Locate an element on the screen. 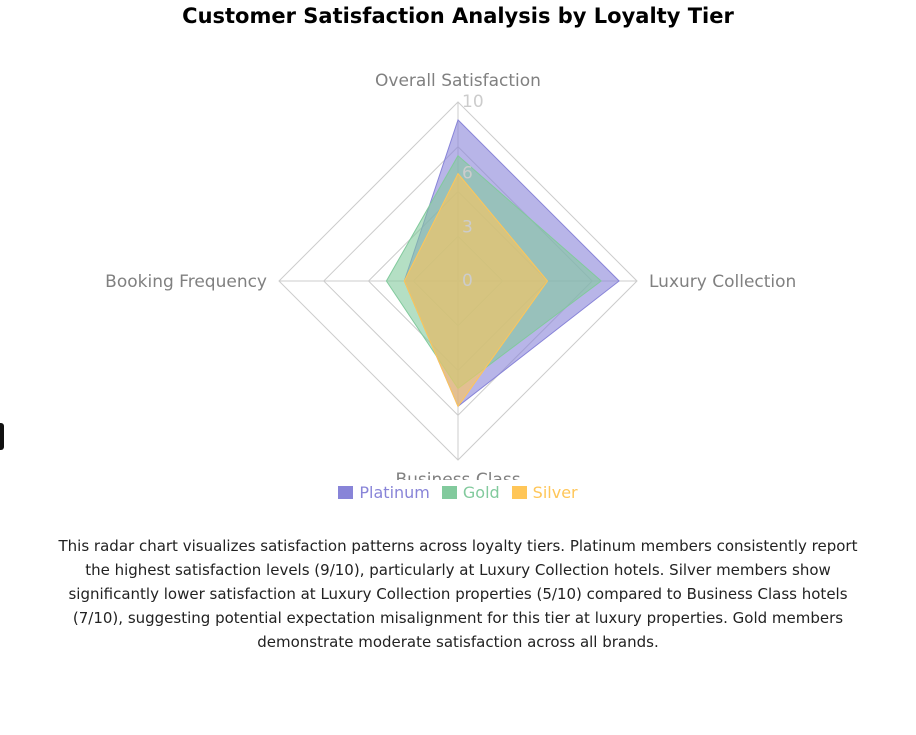  tick-label: 10 is located at coordinates (473, 102).